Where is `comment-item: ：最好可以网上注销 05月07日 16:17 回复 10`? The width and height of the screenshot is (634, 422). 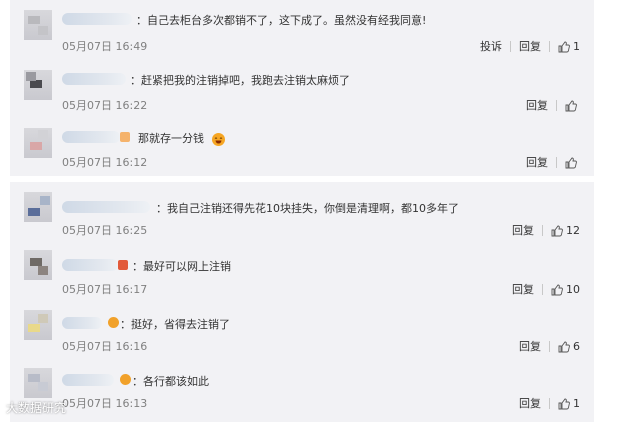
comment-item: ：最好可以网上注销 05月07日 16:17 回复 10 is located at coordinates (302, 271).